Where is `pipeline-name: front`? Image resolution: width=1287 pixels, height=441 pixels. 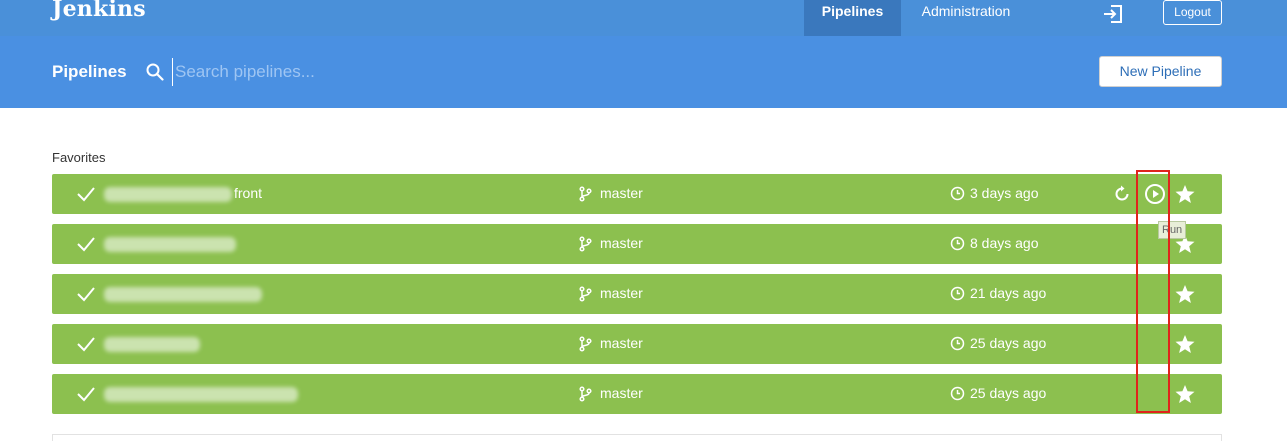 pipeline-name: front is located at coordinates (248, 193).